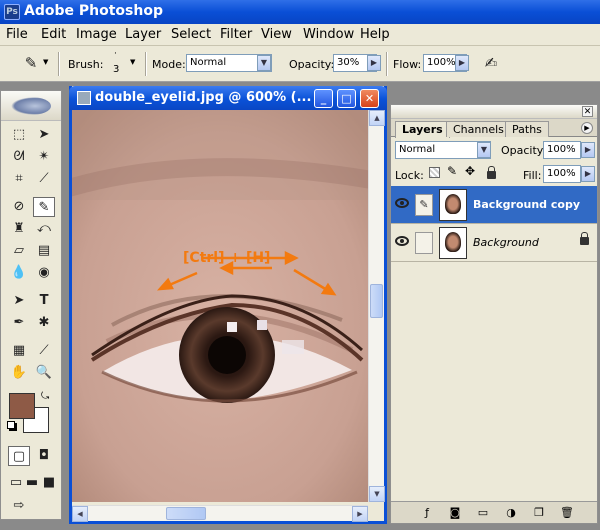  I want to click on standard-mode-icon: ▢, so click(19, 456).